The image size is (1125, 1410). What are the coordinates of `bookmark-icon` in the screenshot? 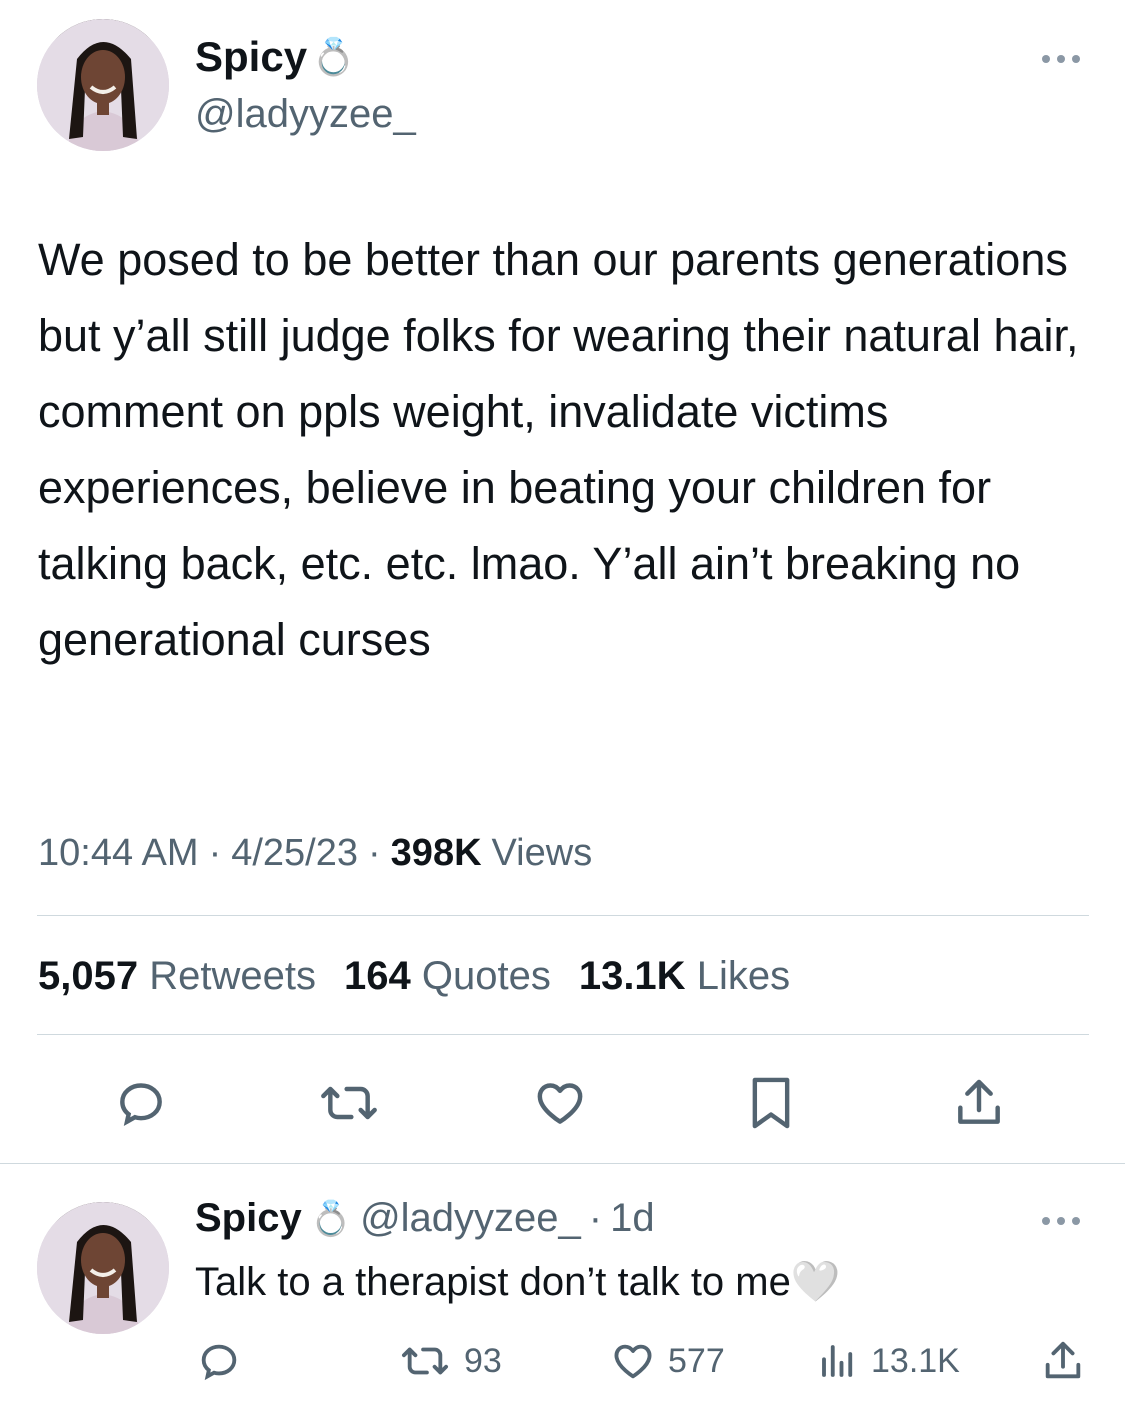 It's located at (771, 1103).